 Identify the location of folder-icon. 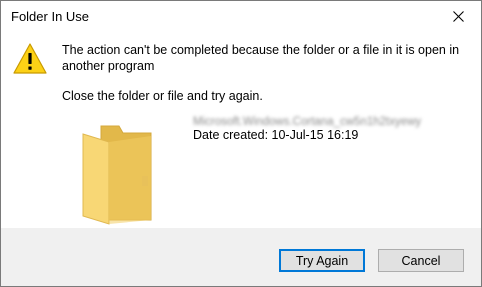
(119, 175).